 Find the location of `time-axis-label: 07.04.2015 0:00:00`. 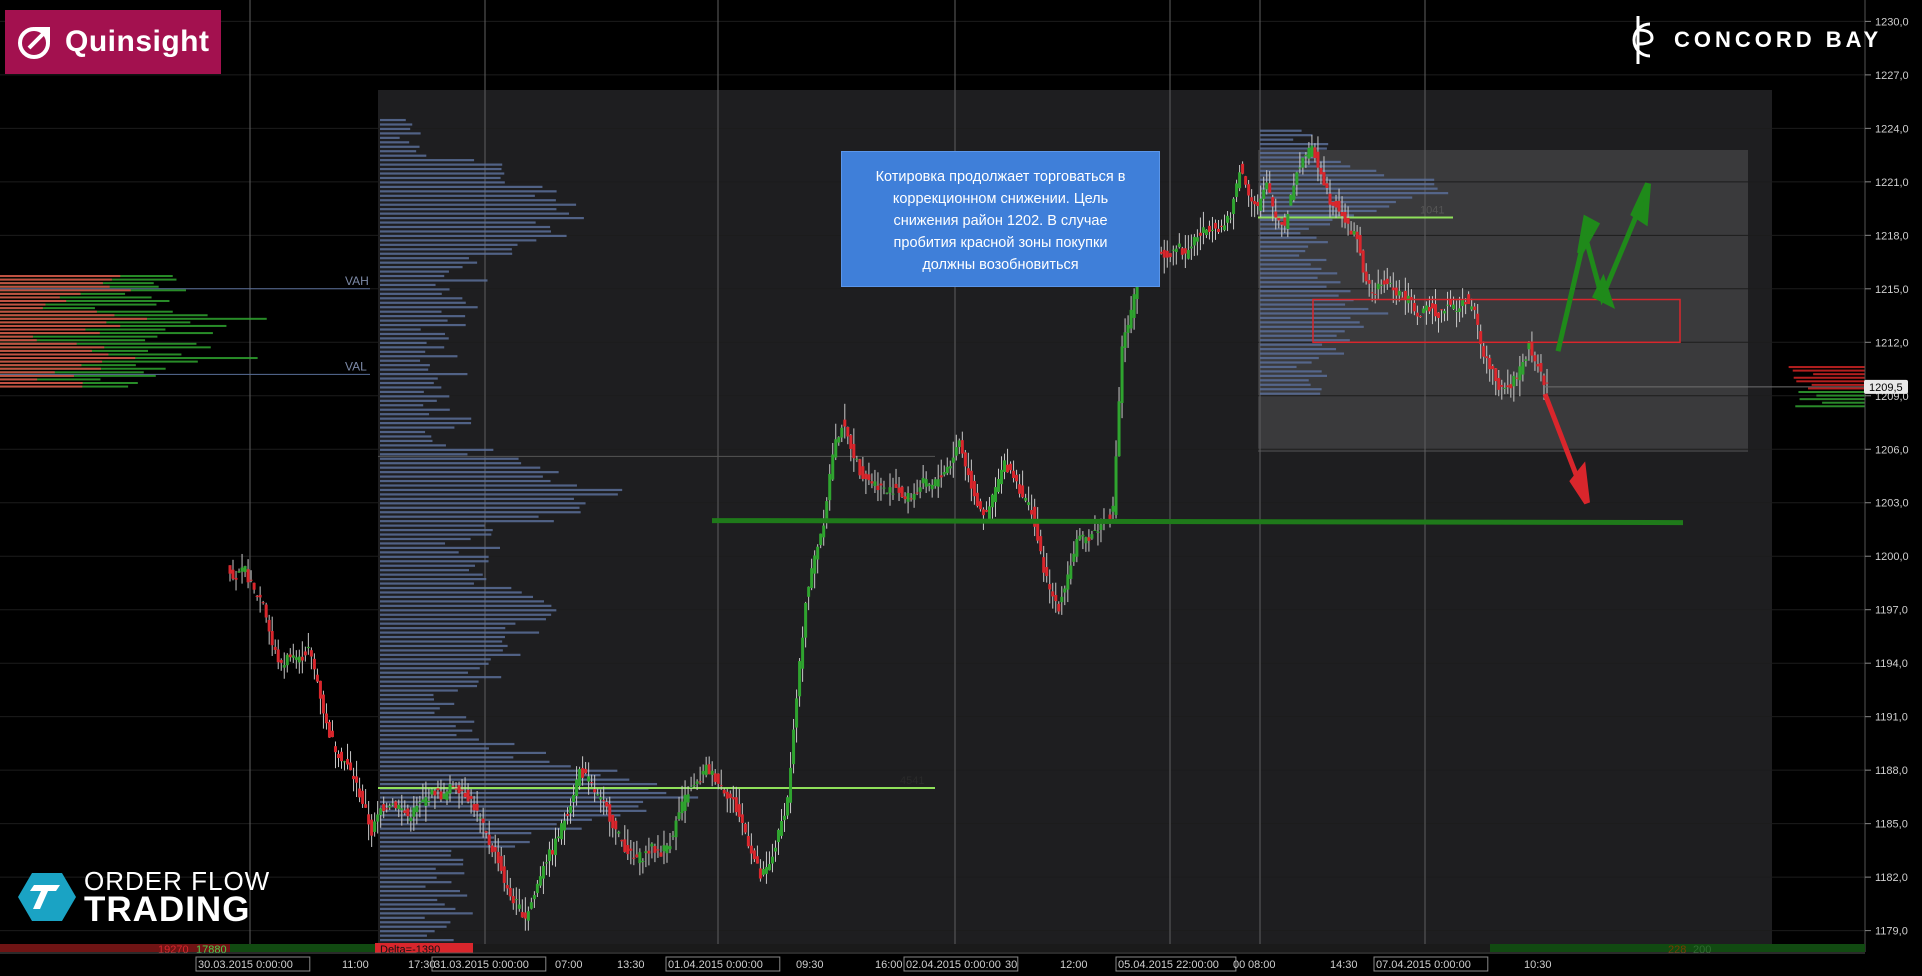

time-axis-label: 07.04.2015 0:00:00 is located at coordinates (1423, 965).